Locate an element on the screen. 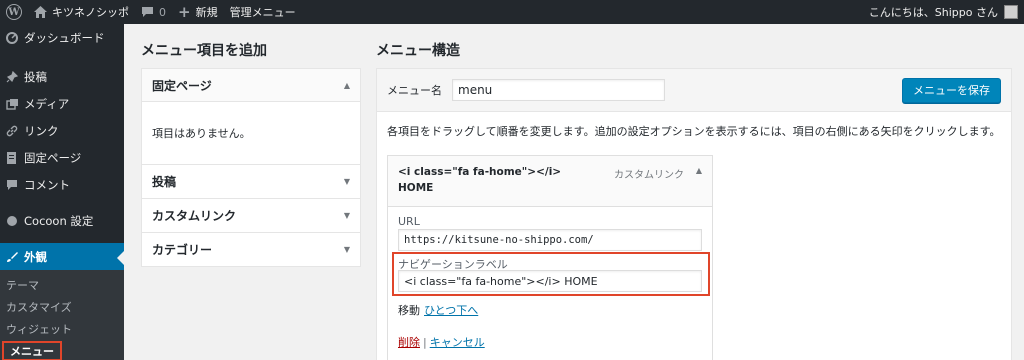 Image resolution: width=1024 pixels, height=360 pixels. wp-logo-button: W is located at coordinates (14, 12).